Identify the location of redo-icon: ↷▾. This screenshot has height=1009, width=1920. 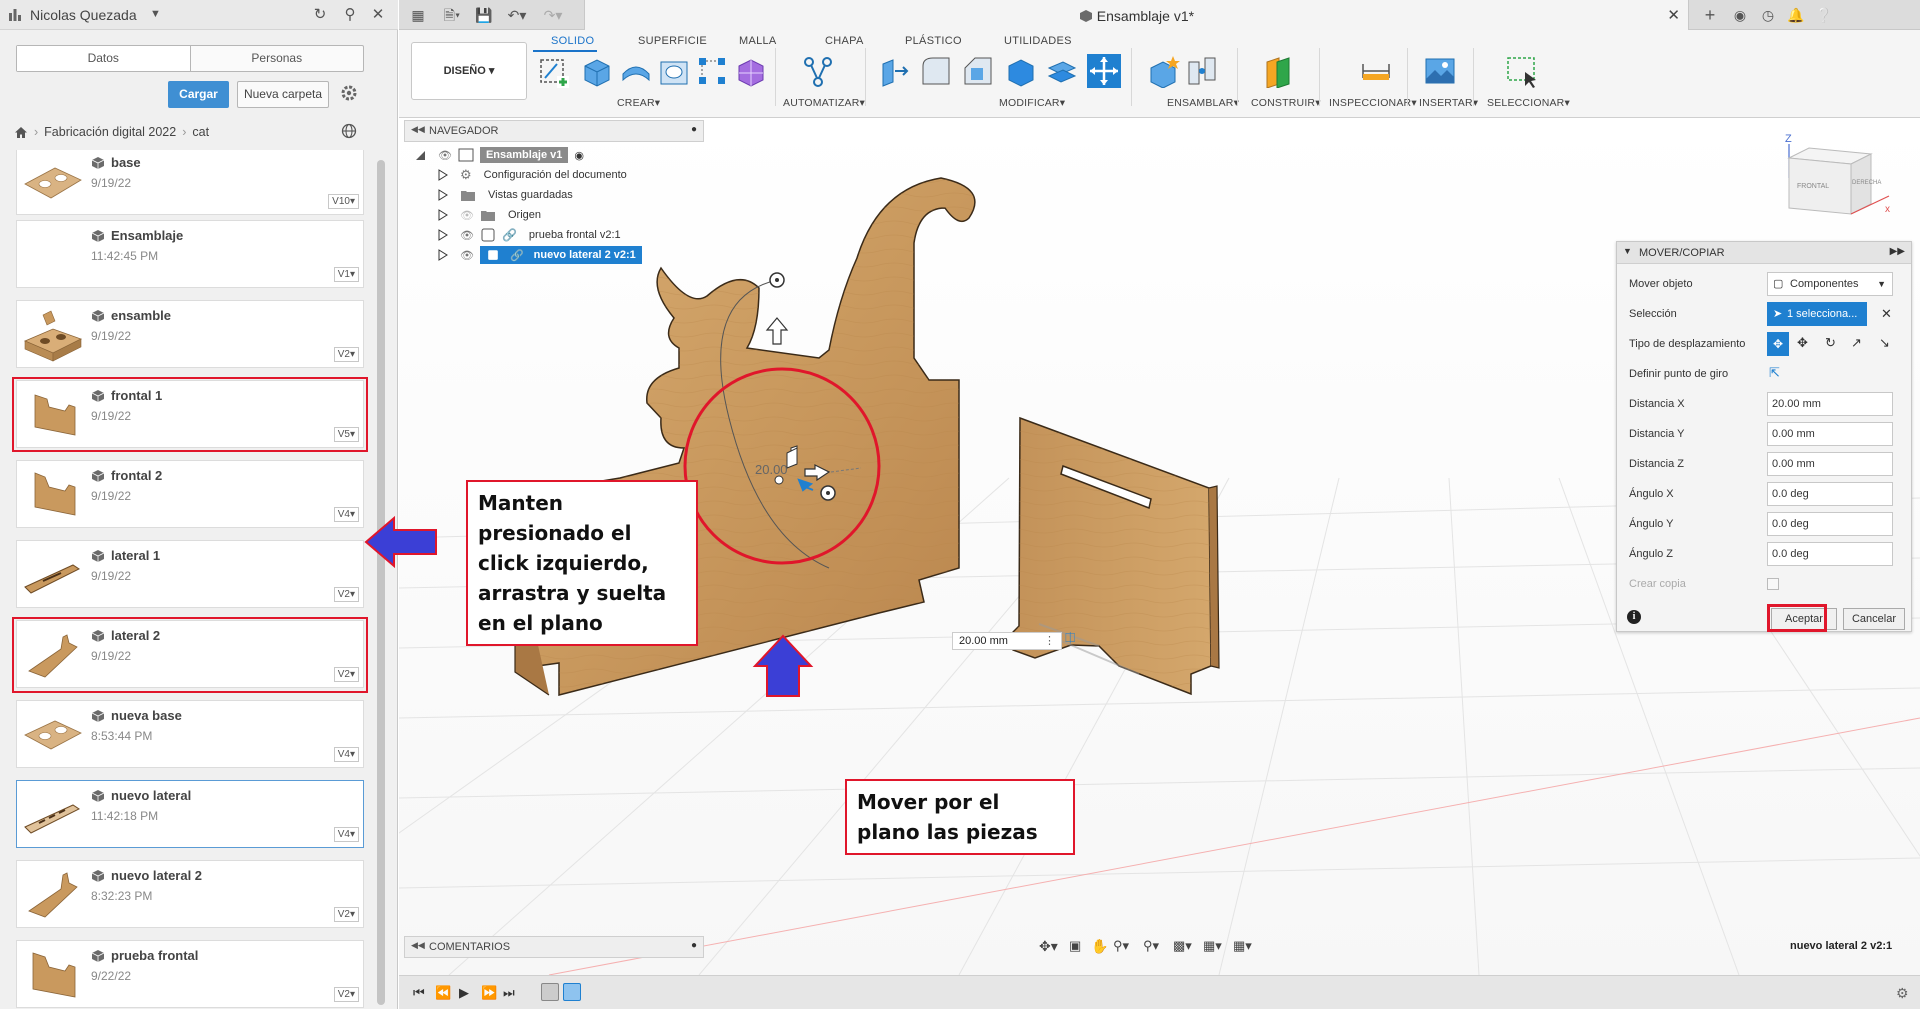
(553, 15).